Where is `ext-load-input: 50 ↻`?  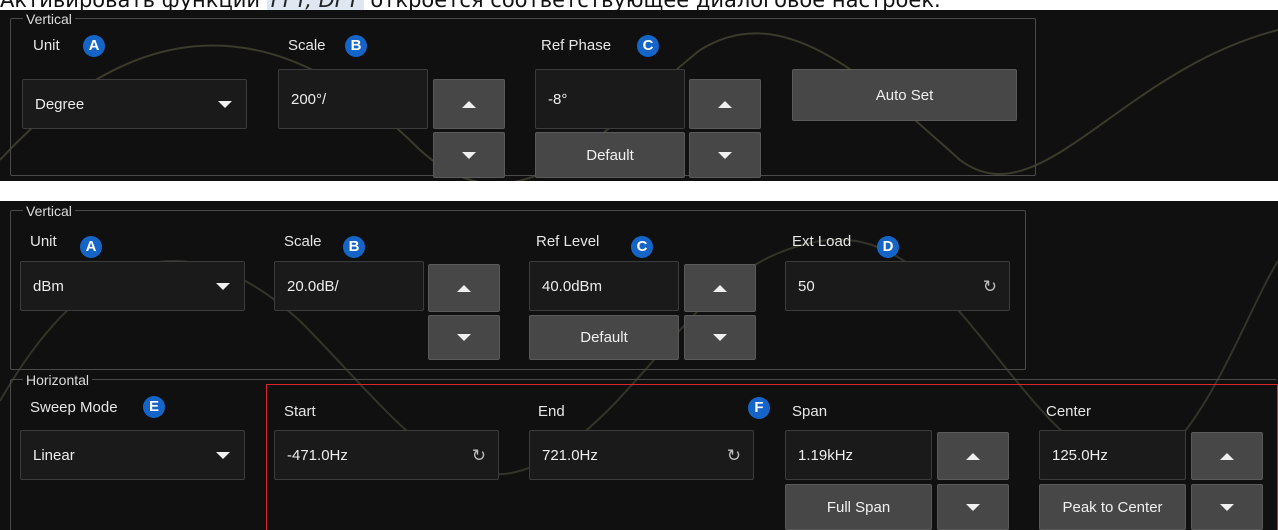
ext-load-input: 50 ↻ is located at coordinates (897, 286).